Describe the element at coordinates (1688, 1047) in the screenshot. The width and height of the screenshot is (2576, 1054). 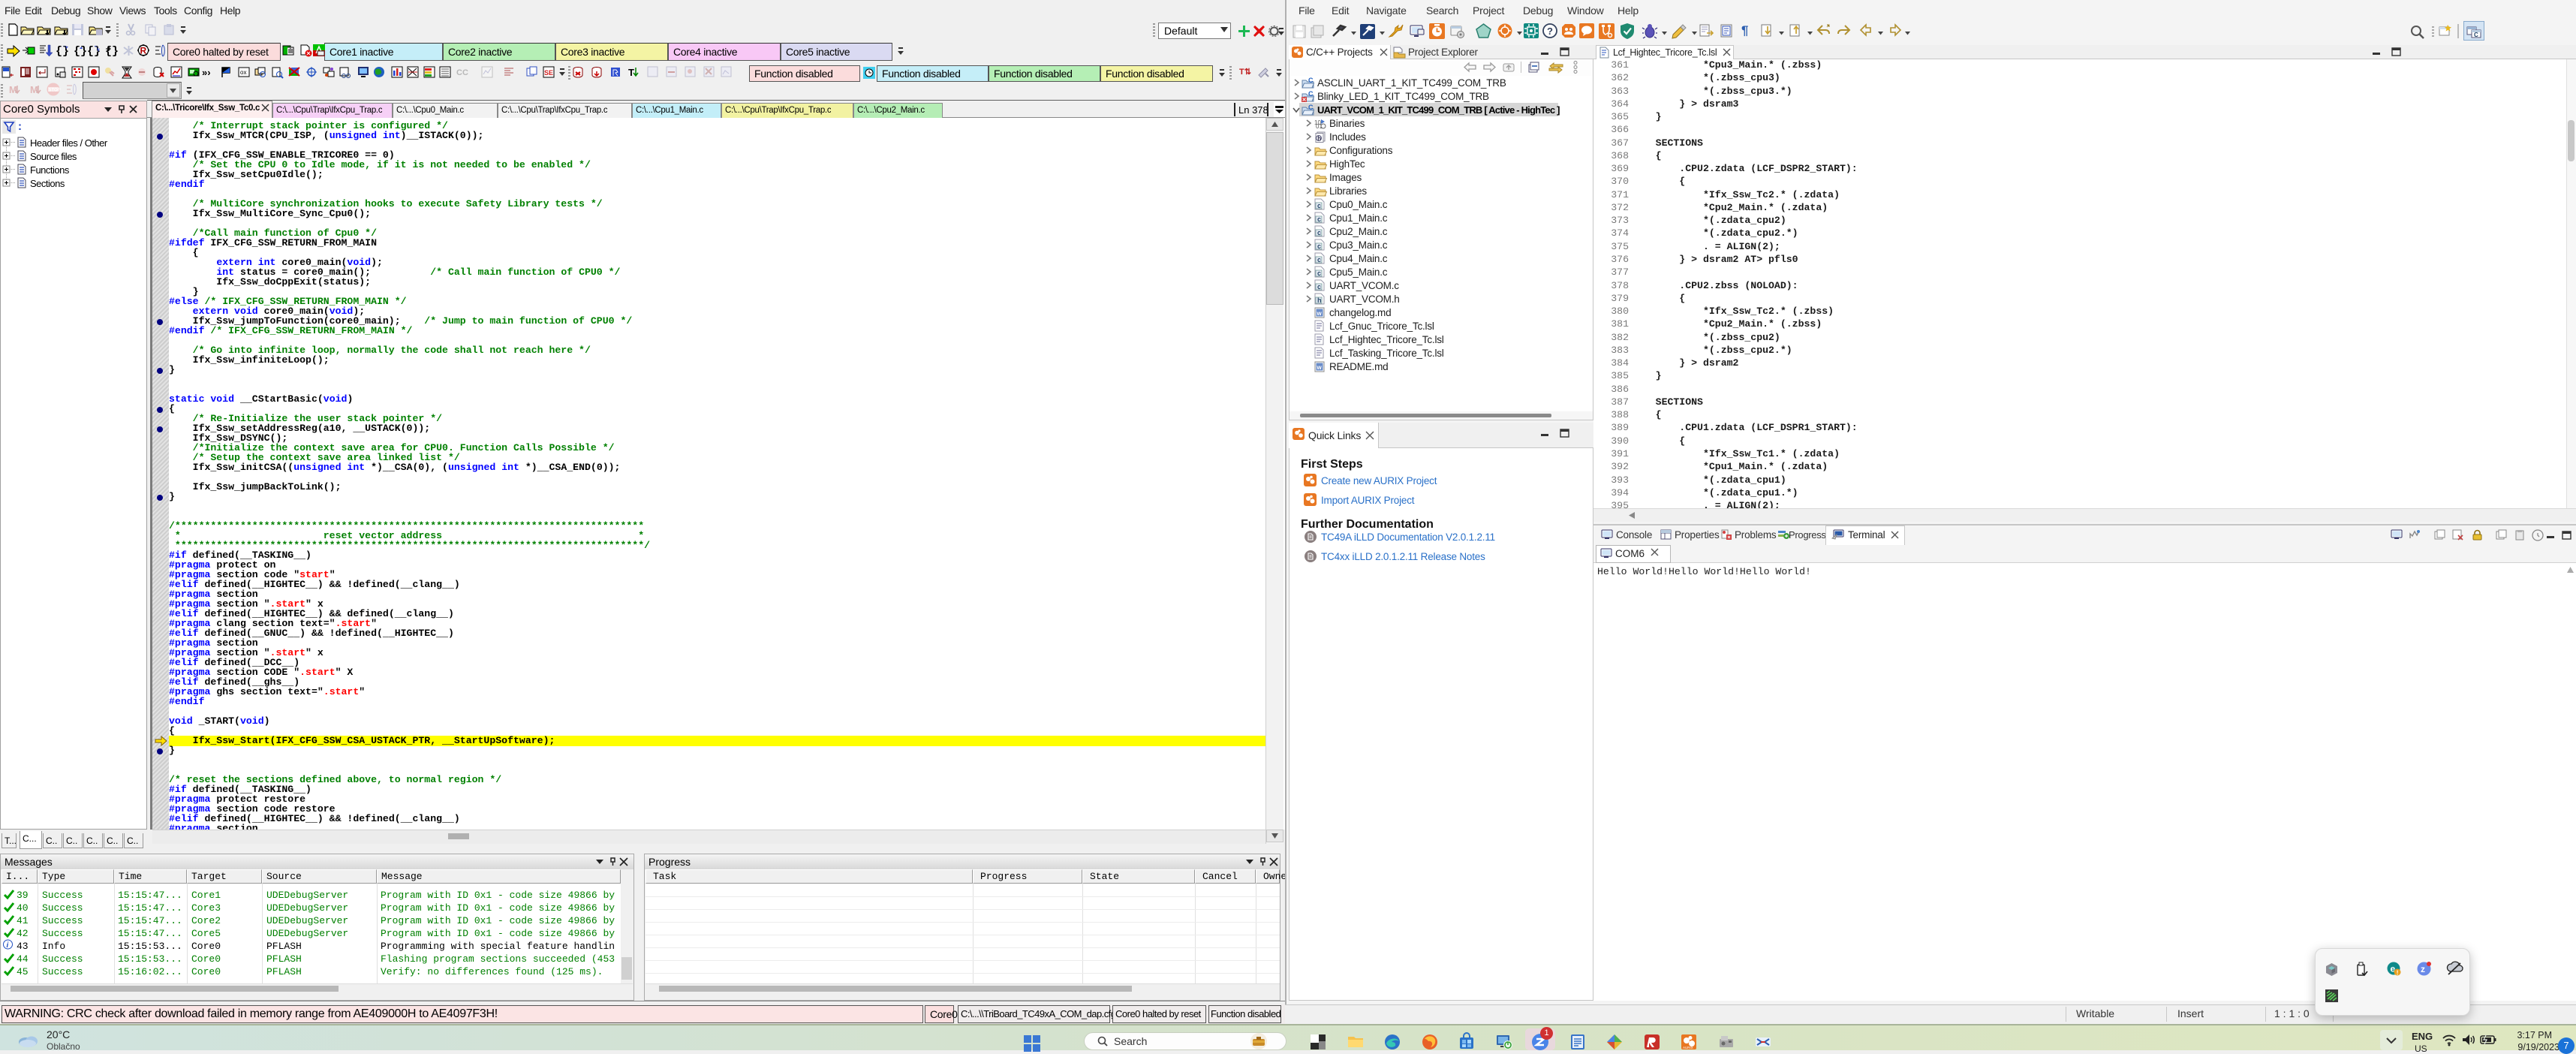
I see `svg-text: AURIX` at that location.